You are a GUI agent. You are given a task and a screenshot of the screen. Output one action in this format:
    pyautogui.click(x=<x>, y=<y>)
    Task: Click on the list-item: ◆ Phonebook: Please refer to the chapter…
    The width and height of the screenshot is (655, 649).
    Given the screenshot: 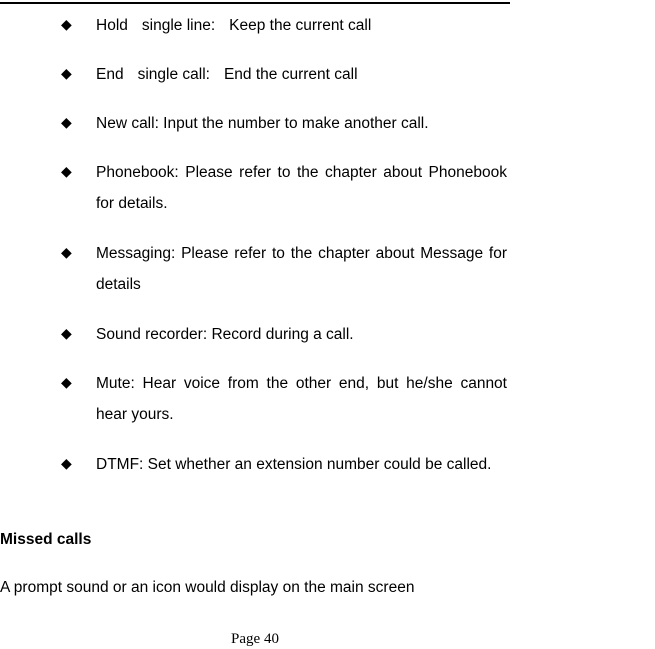 What is the action you would take?
    pyautogui.click(x=327, y=188)
    